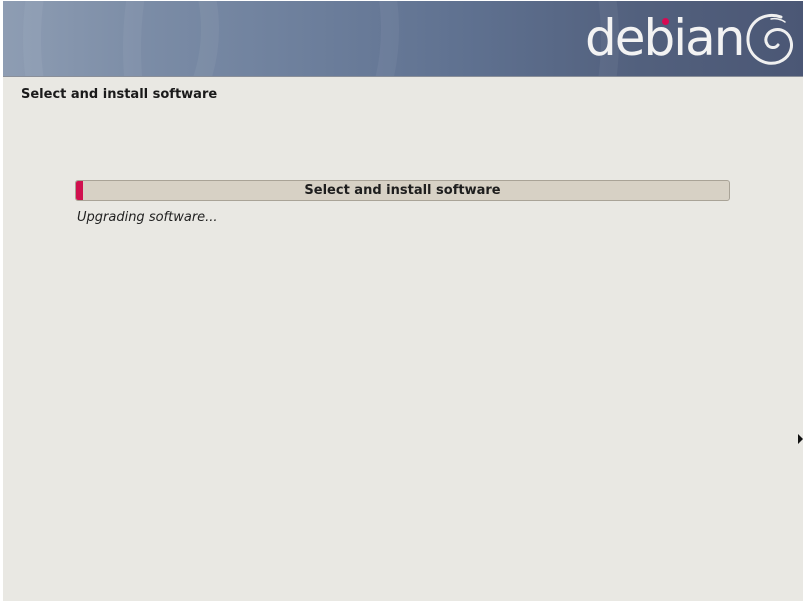 Image resolution: width=804 pixels, height=602 pixels. What do you see at coordinates (800, 439) in the screenshot?
I see `mouse-pointer-icon` at bounding box center [800, 439].